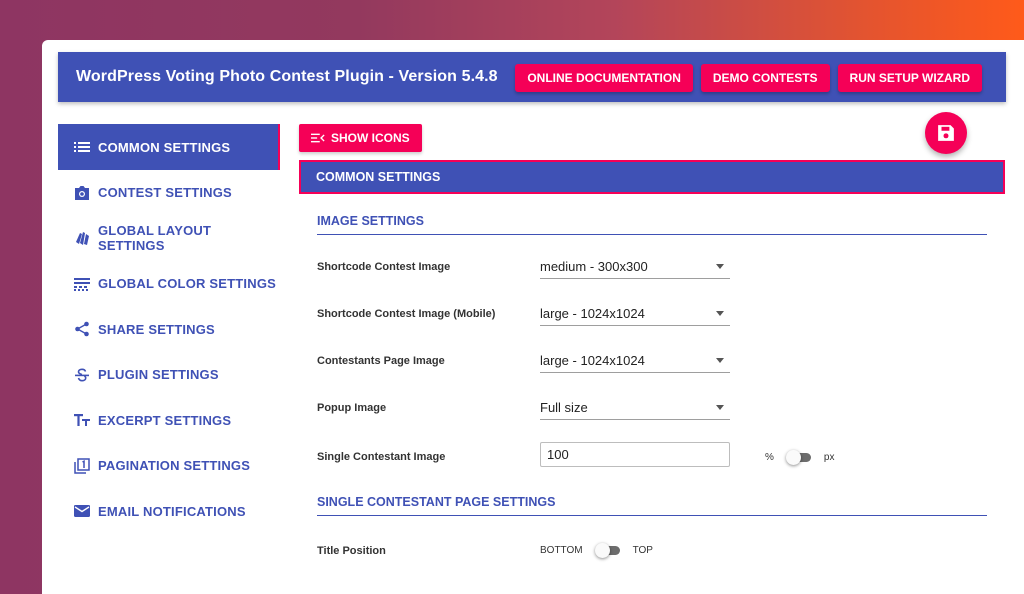  I want to click on sidebar-item-excerpt-settings: EXCERPT SETTINGS, so click(168, 421).